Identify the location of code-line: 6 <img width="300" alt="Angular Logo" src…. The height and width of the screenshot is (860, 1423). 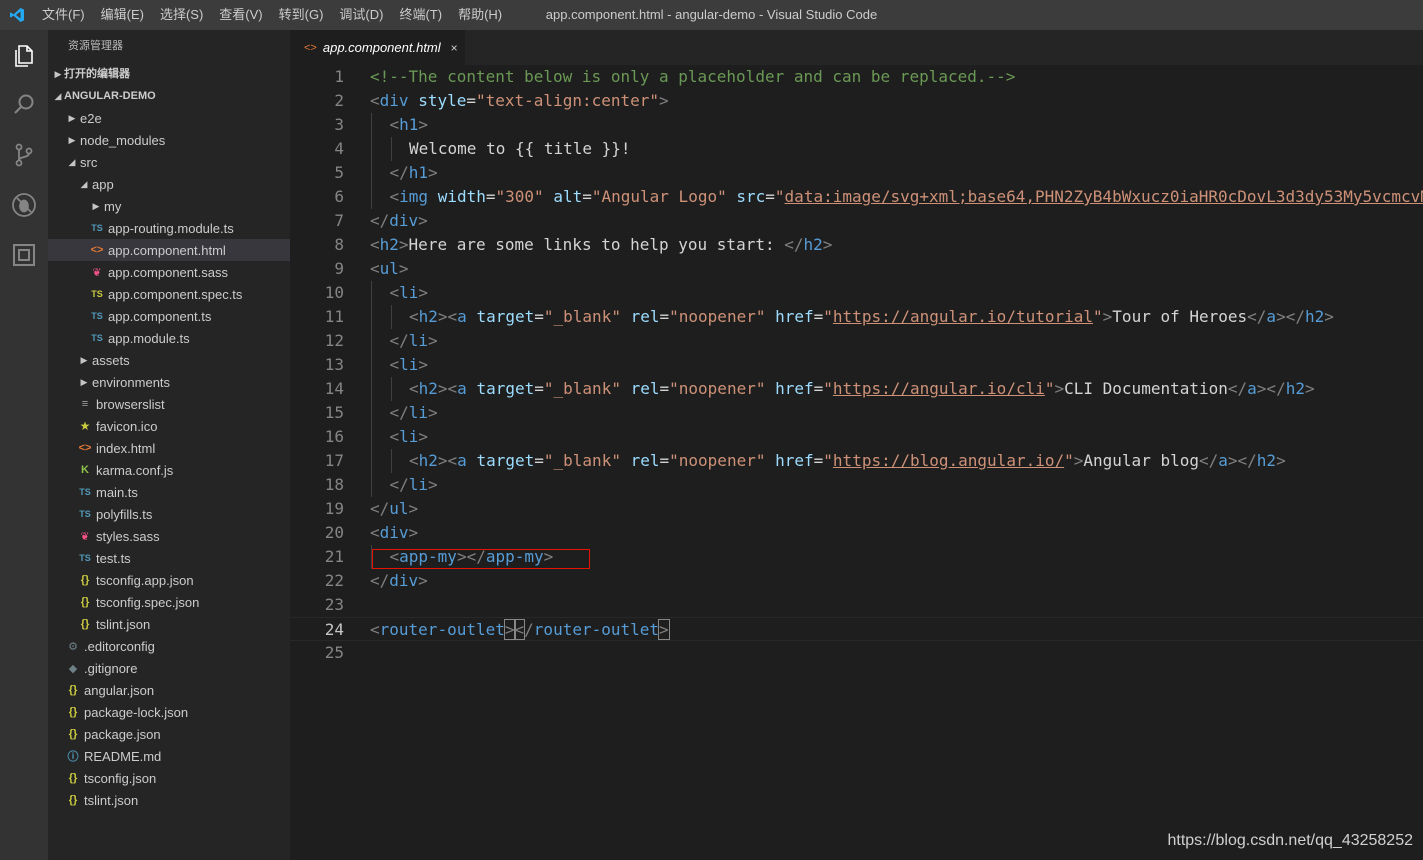
(856, 197).